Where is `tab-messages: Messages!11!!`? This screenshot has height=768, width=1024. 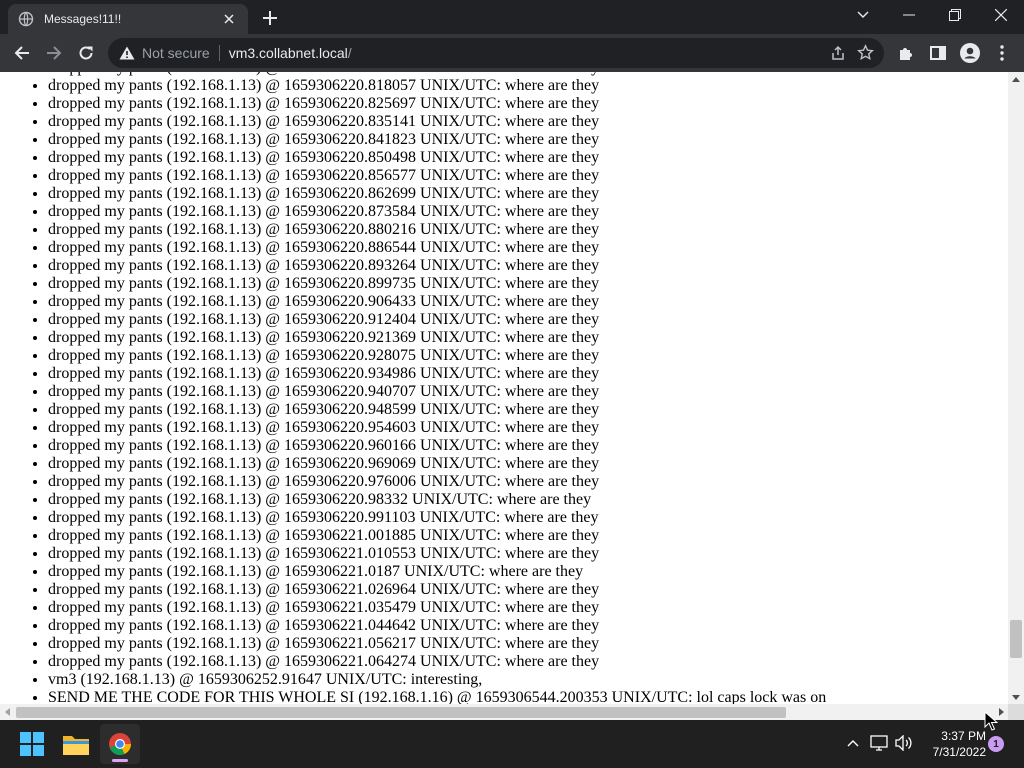 tab-messages: Messages!11!! is located at coordinates (128, 19).